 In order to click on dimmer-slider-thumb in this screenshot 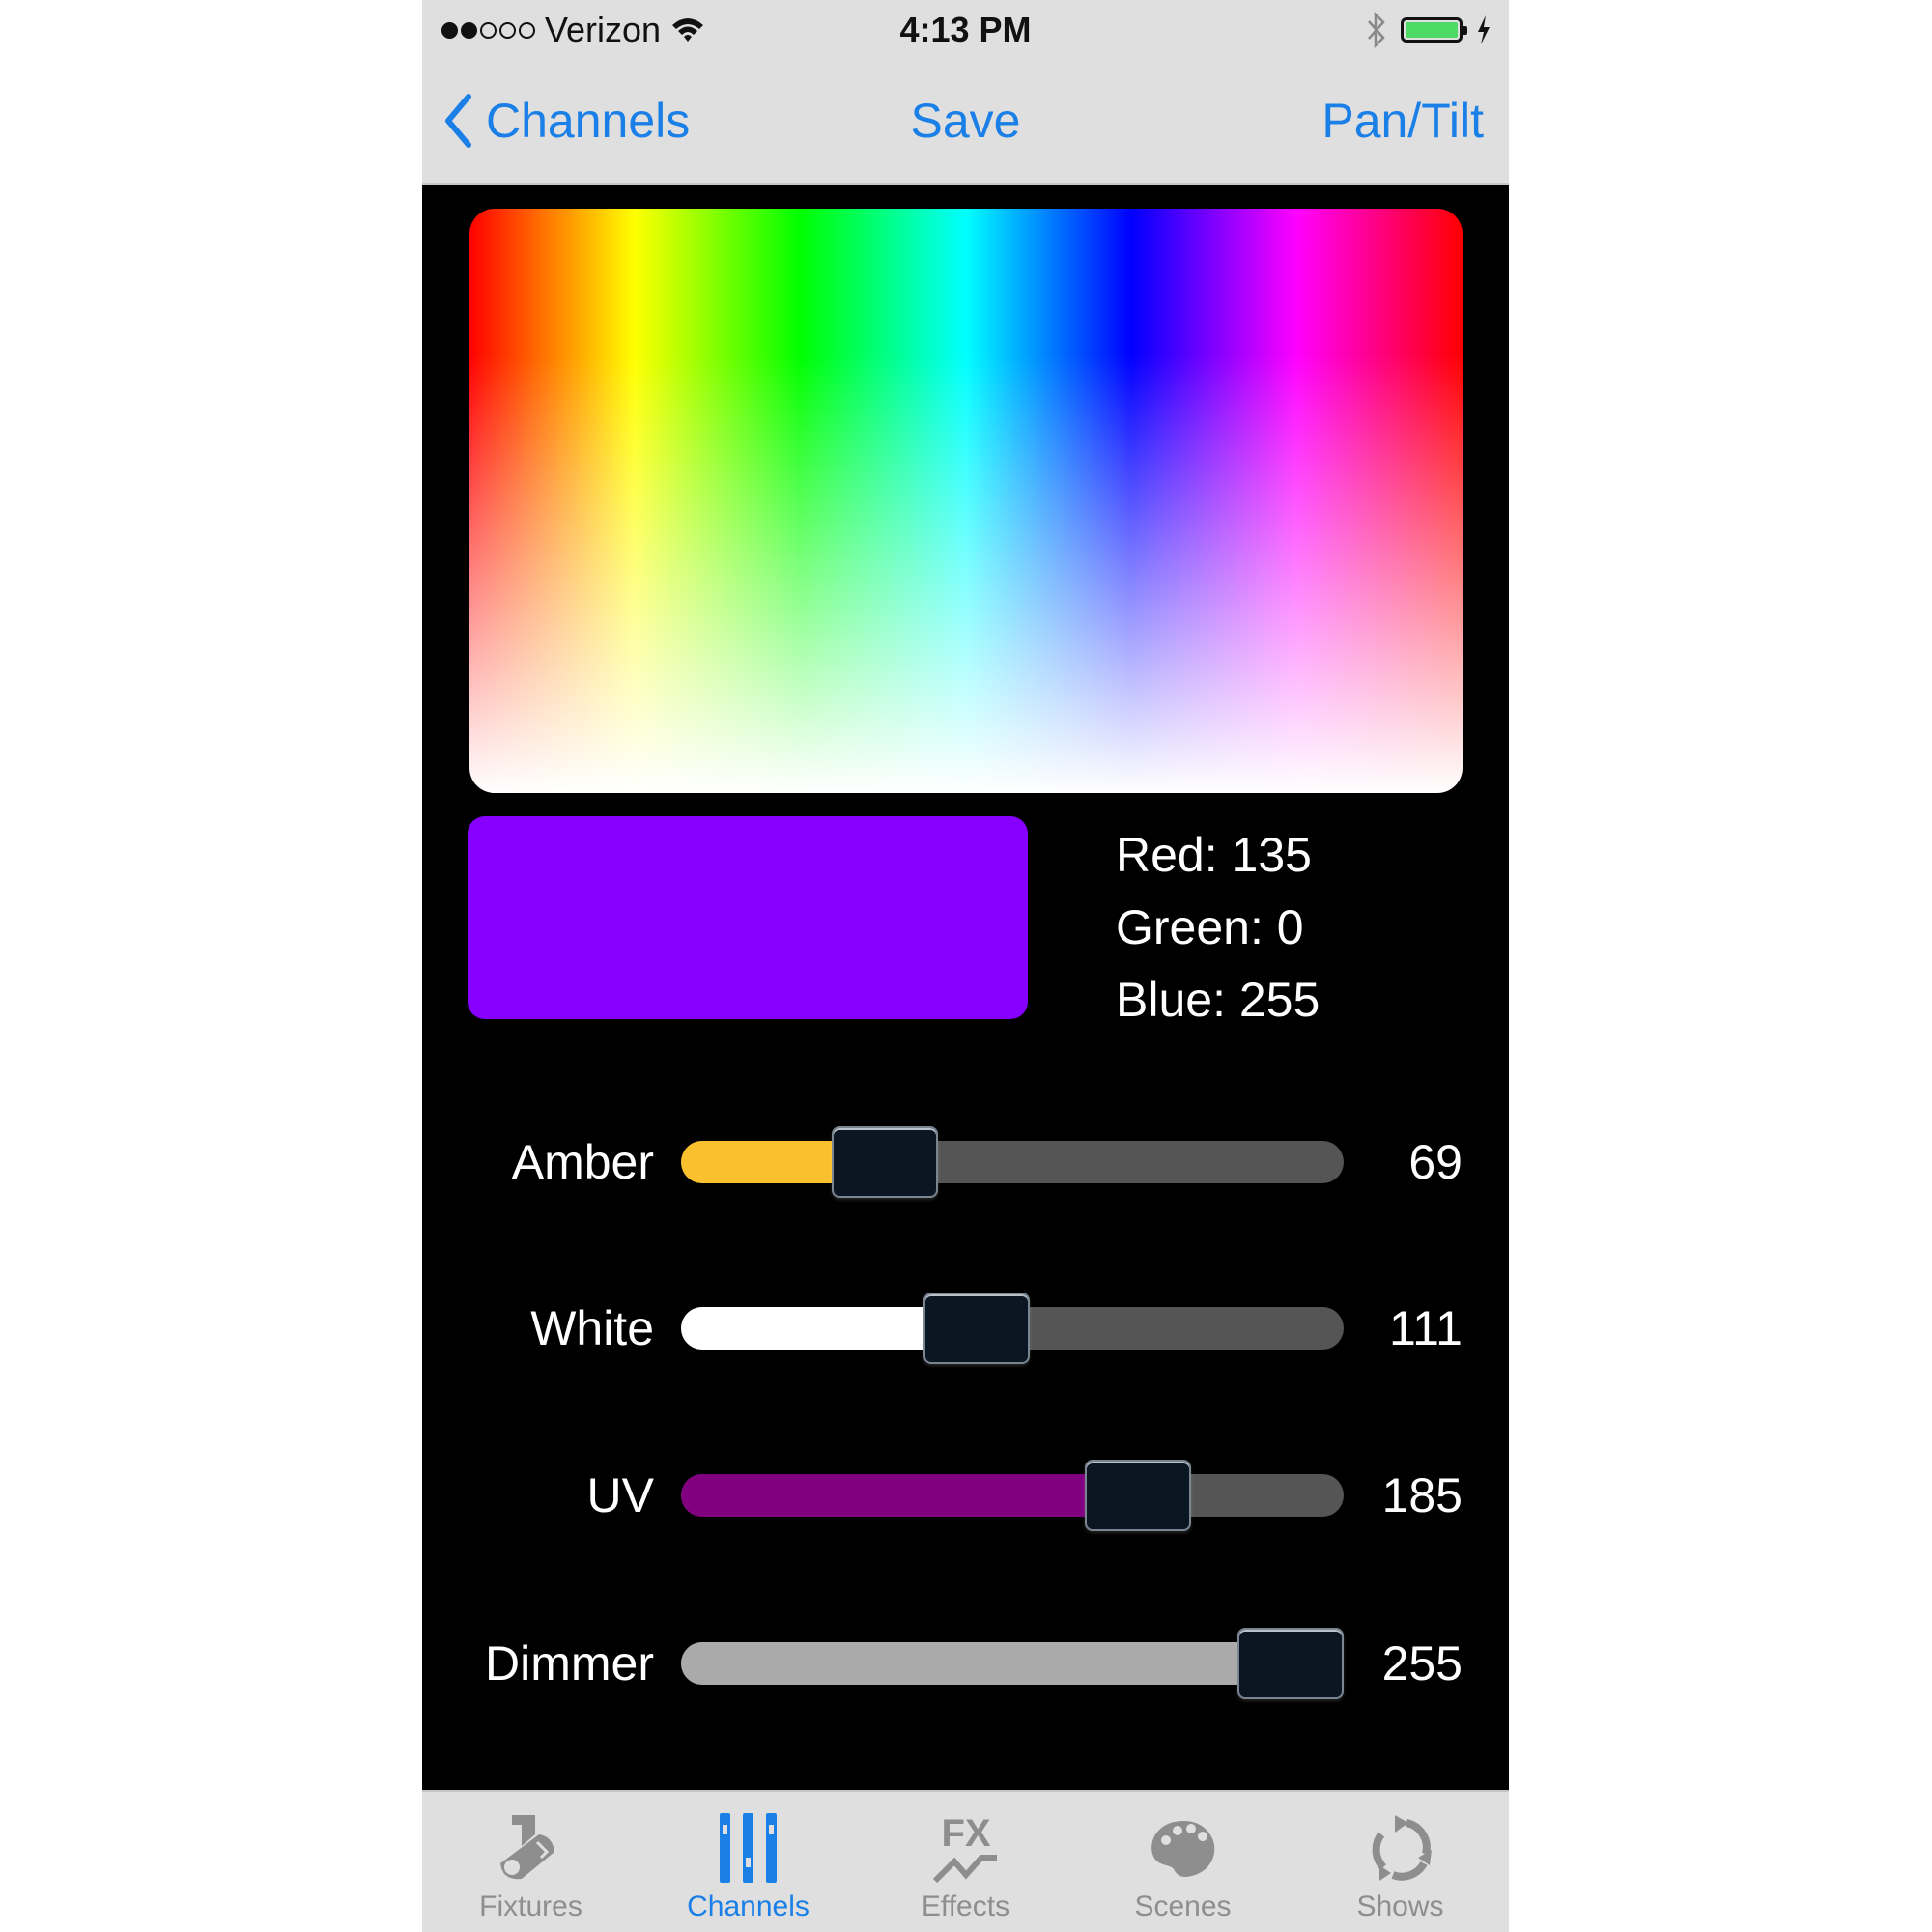, I will do `click(1290, 1663)`.